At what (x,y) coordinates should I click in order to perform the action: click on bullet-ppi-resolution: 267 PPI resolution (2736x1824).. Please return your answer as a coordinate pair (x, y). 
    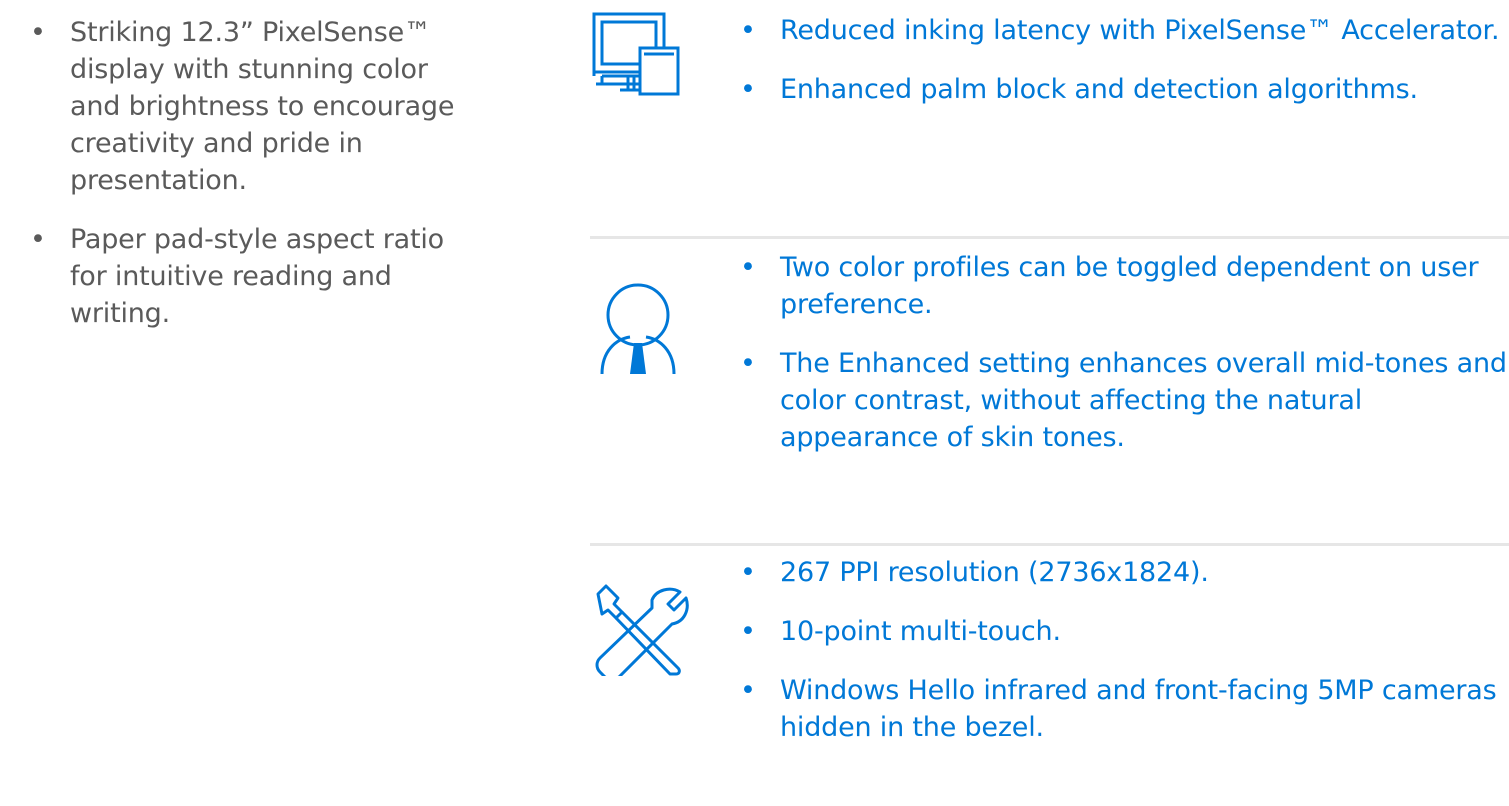
    Looking at the image, I should click on (1124, 572).